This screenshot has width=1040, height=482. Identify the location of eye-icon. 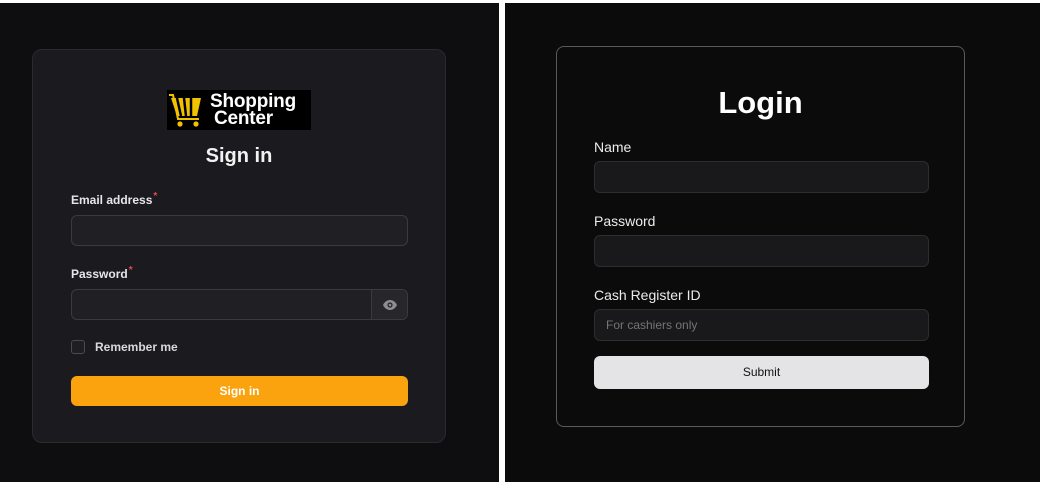
(389, 304).